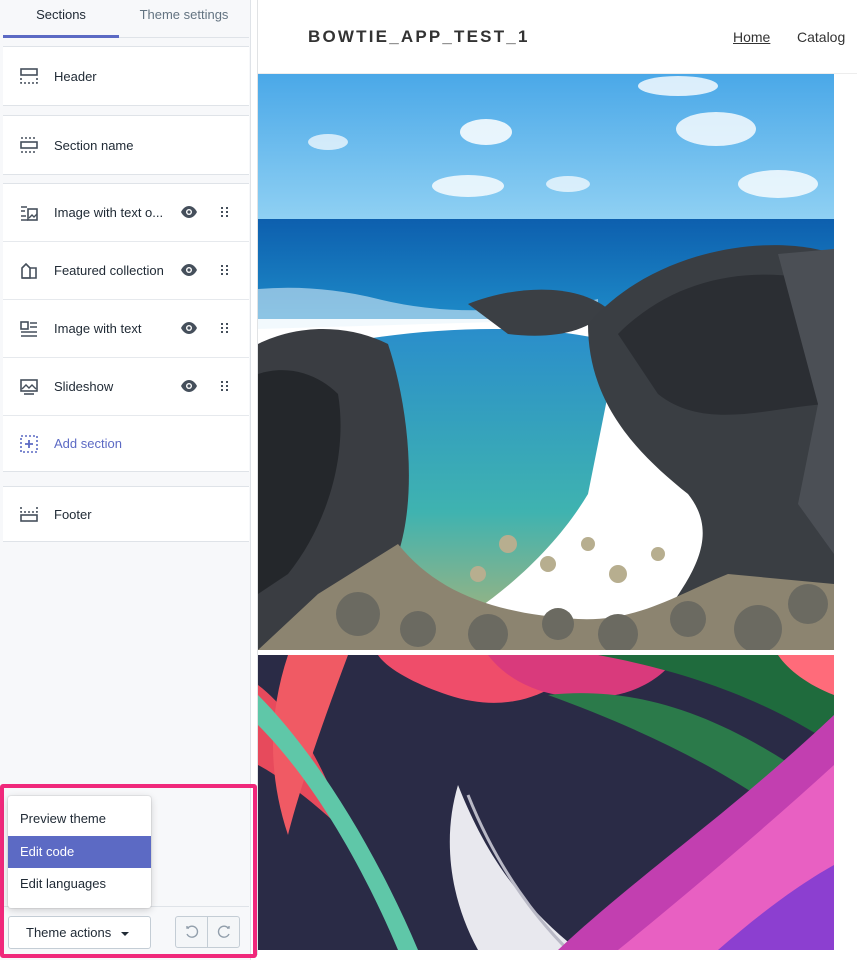 The height and width of the screenshot is (960, 857). I want to click on add-section-button: Add section, so click(126, 443).